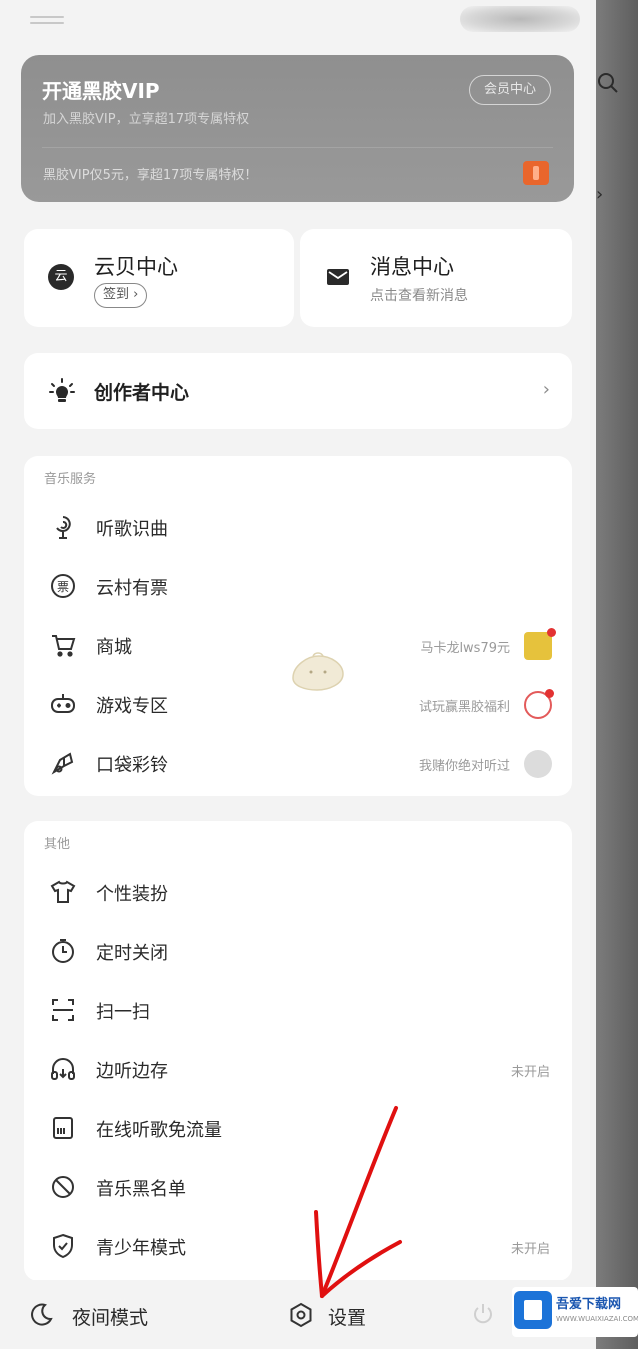 This screenshot has height=1349, width=638. Describe the element at coordinates (358, 1202) in the screenshot. I see `annotation-arrow-icon` at that location.